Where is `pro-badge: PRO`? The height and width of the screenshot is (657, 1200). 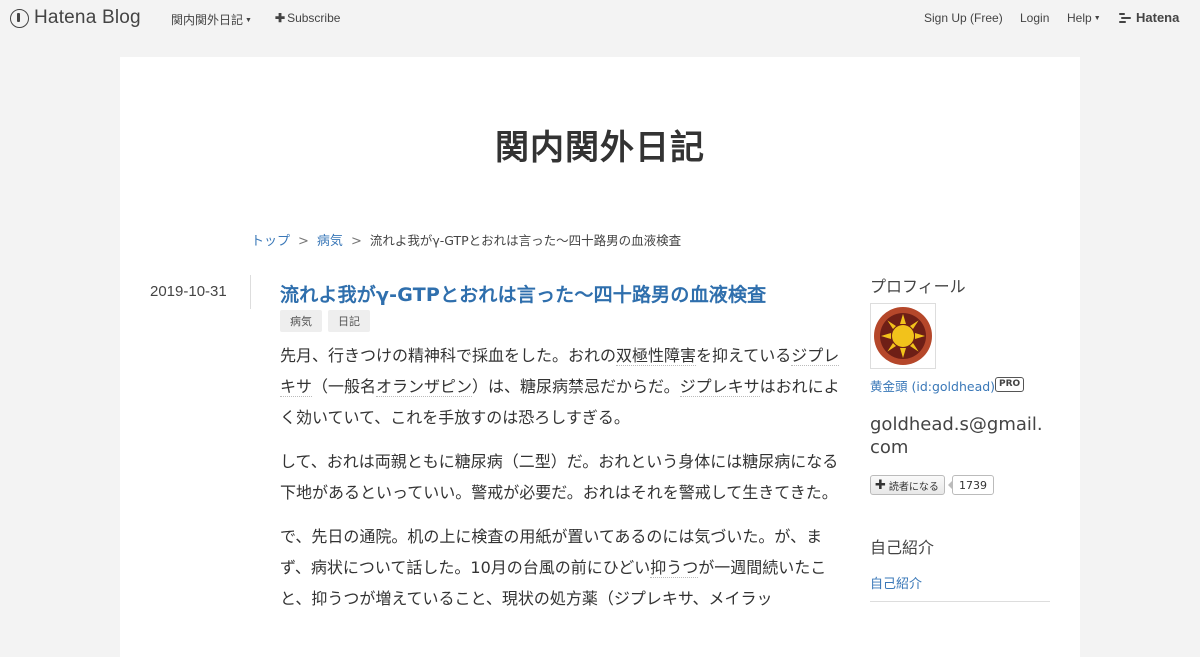 pro-badge: PRO is located at coordinates (1010, 384).